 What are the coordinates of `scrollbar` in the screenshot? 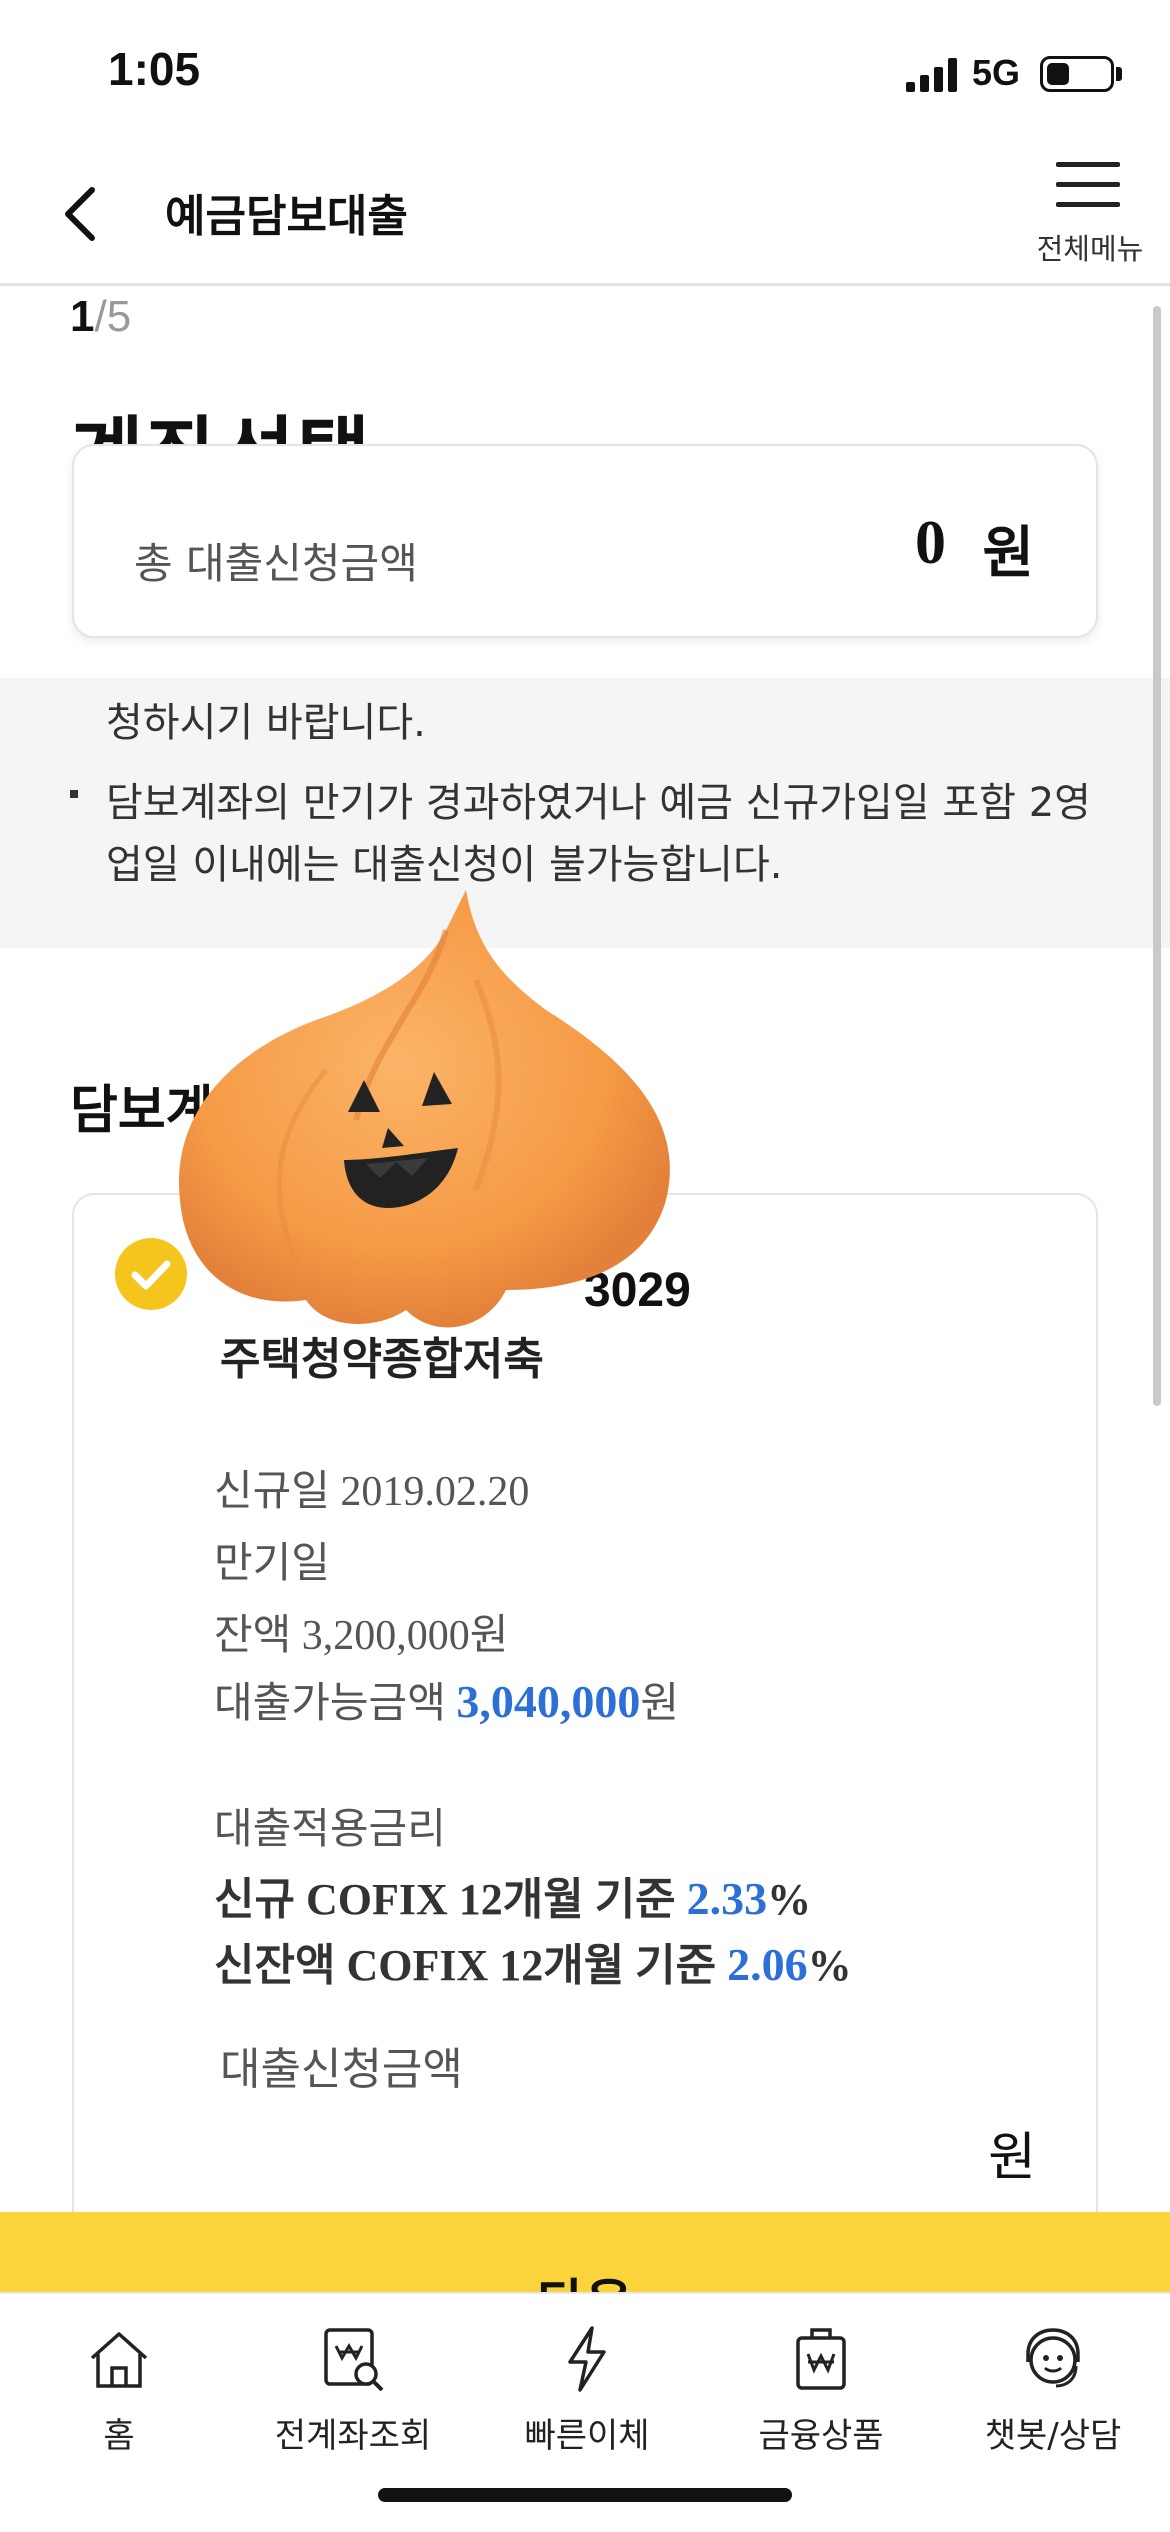 It's located at (1157, 856).